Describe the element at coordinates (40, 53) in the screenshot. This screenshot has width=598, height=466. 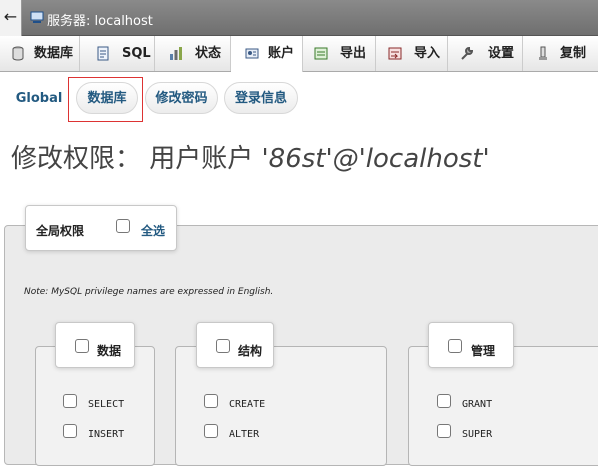
I see `tab-databases: 数据库` at that location.